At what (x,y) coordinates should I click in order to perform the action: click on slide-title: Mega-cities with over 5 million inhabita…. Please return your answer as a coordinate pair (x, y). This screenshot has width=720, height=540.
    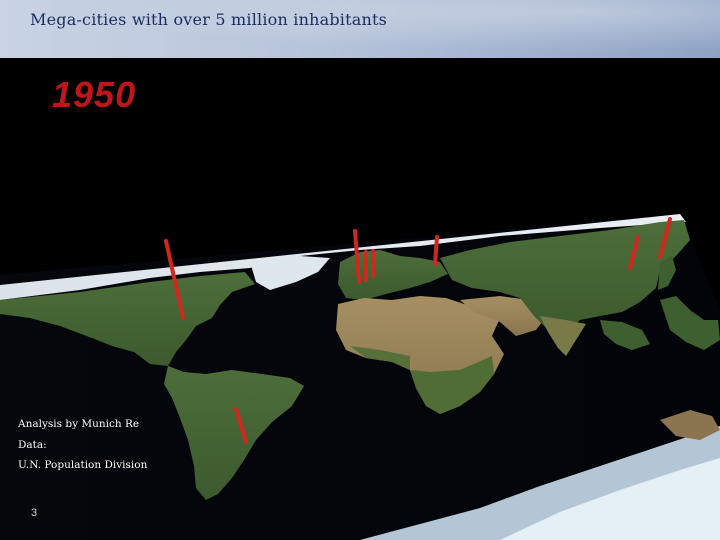
    Looking at the image, I should click on (209, 19).